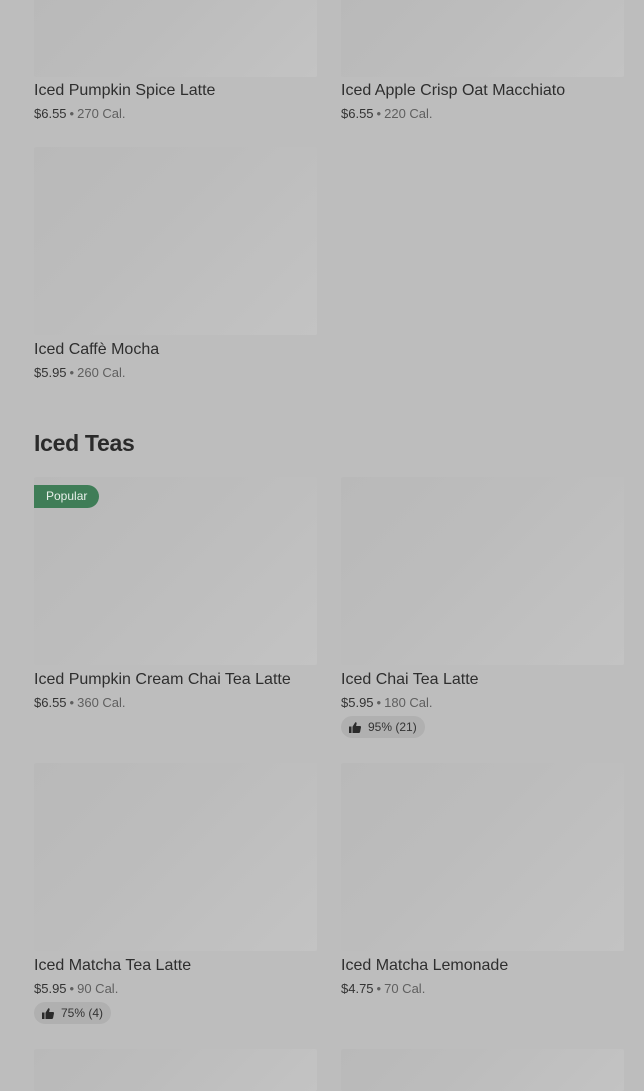 This screenshot has width=644, height=1091. Describe the element at coordinates (84, 443) in the screenshot. I see `section-title-iced-teas: Iced Teas` at that location.